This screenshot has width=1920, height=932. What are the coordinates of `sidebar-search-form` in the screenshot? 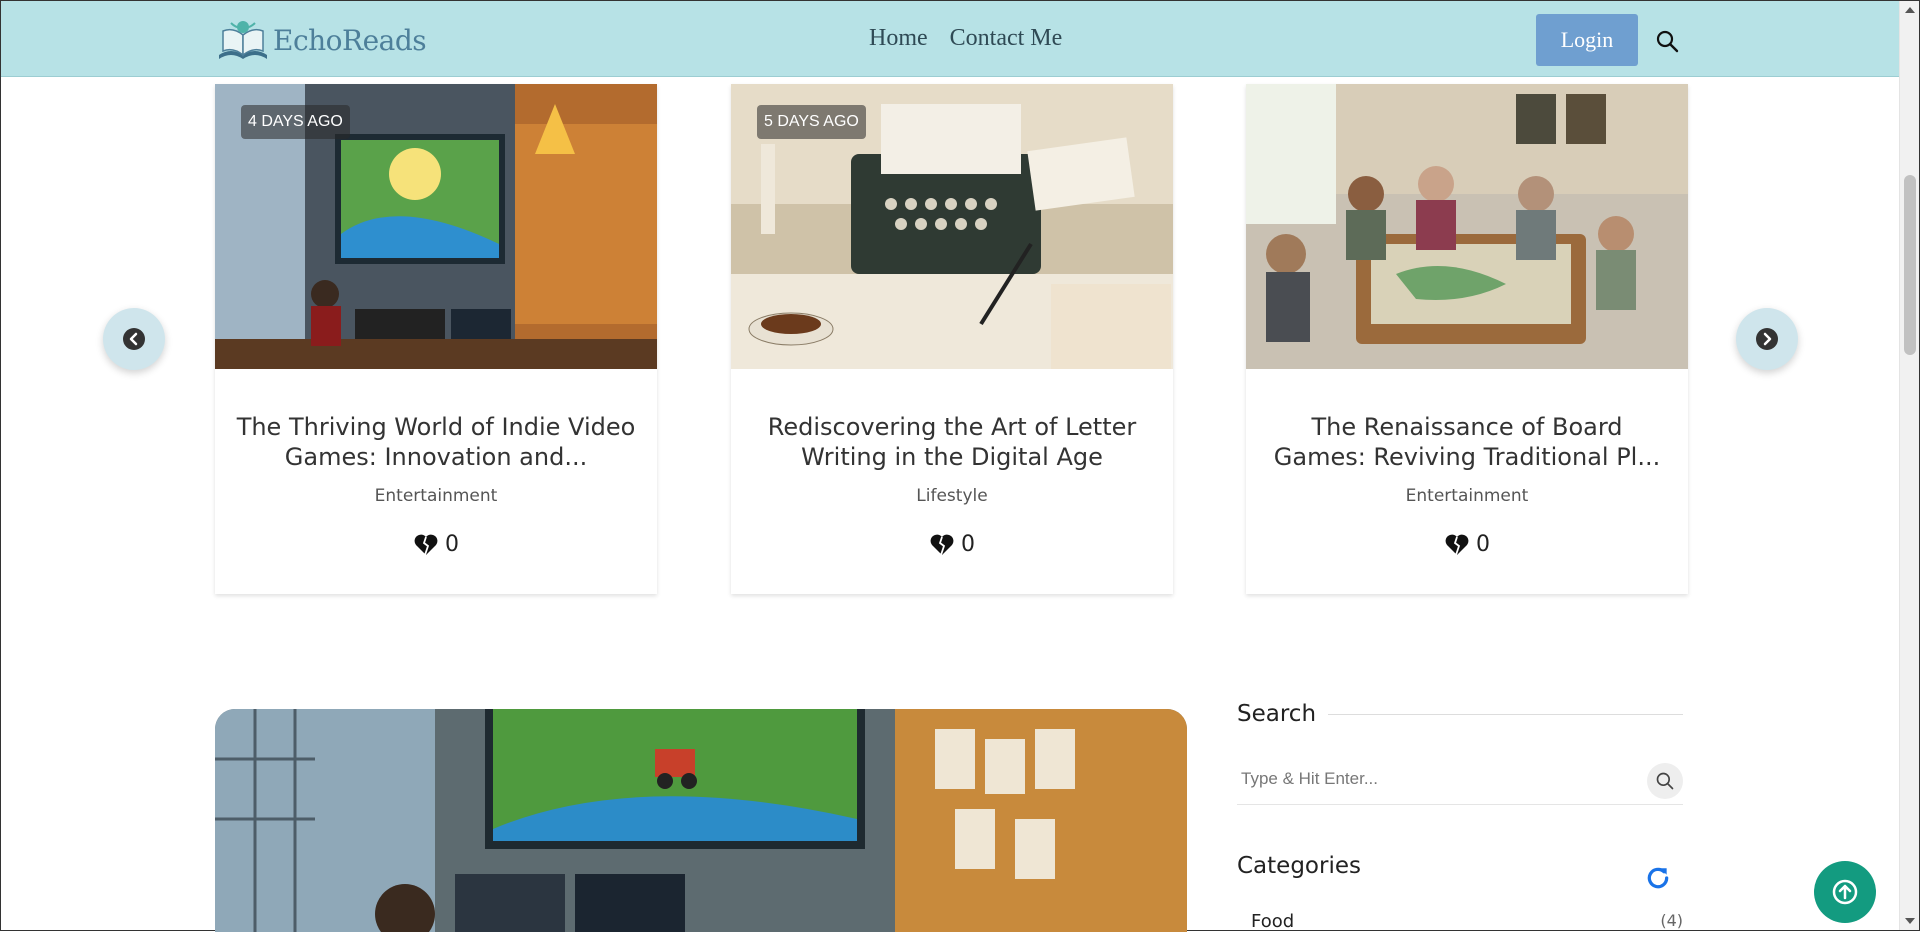 It's located at (1460, 782).